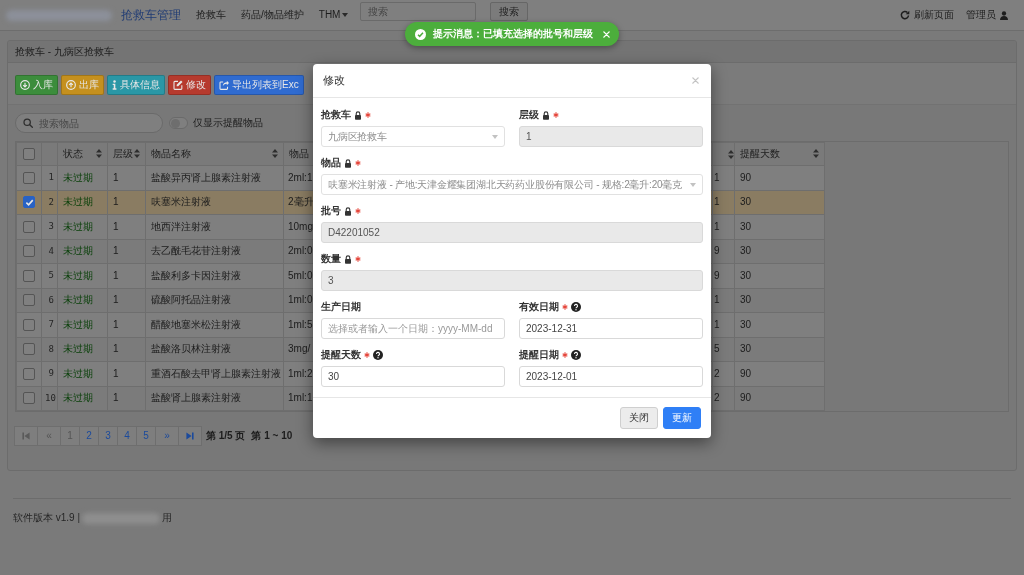  Describe the element at coordinates (82, 154) in the screenshot. I see `column-header: 状态` at that location.